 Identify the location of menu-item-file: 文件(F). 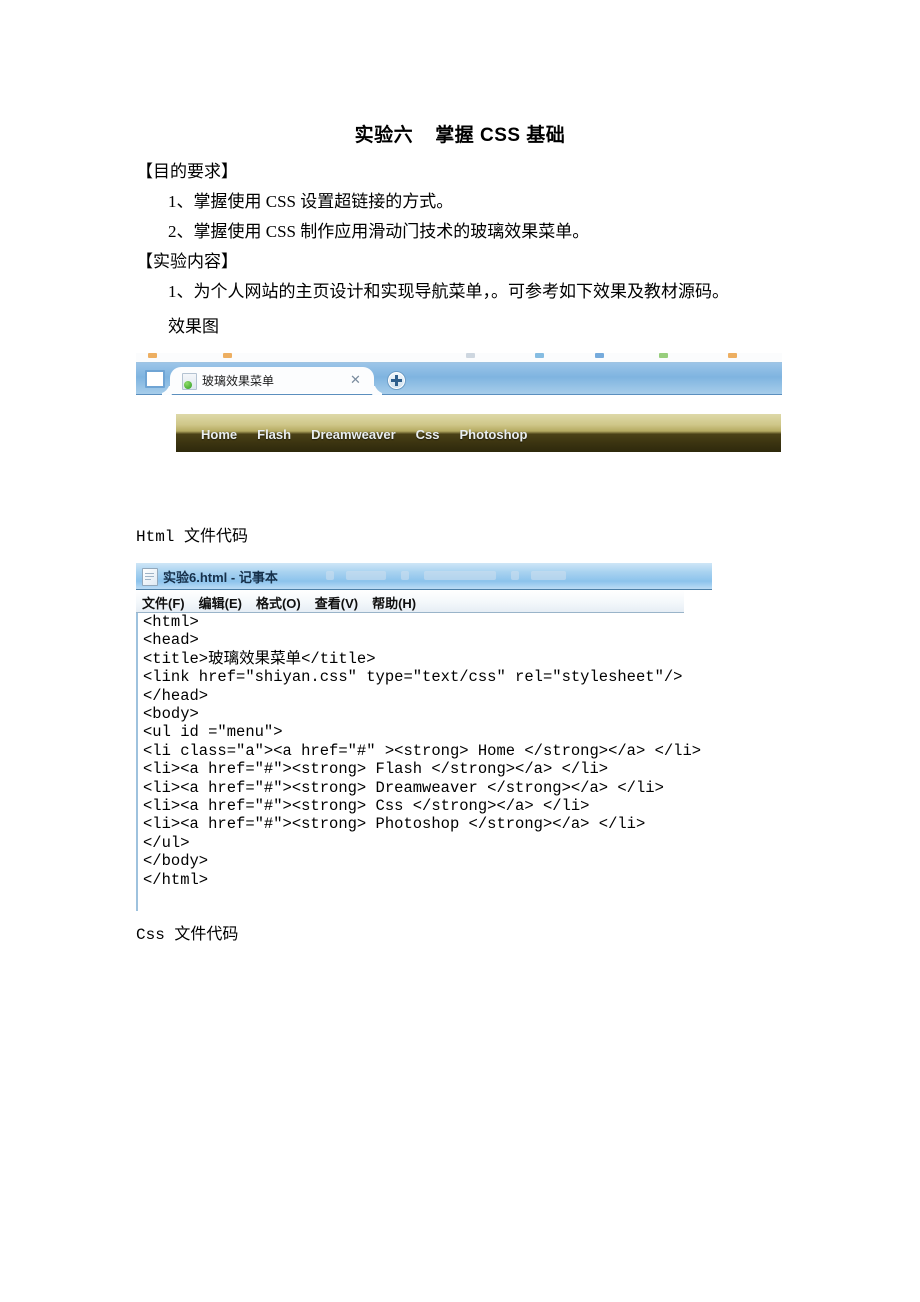
(163, 602).